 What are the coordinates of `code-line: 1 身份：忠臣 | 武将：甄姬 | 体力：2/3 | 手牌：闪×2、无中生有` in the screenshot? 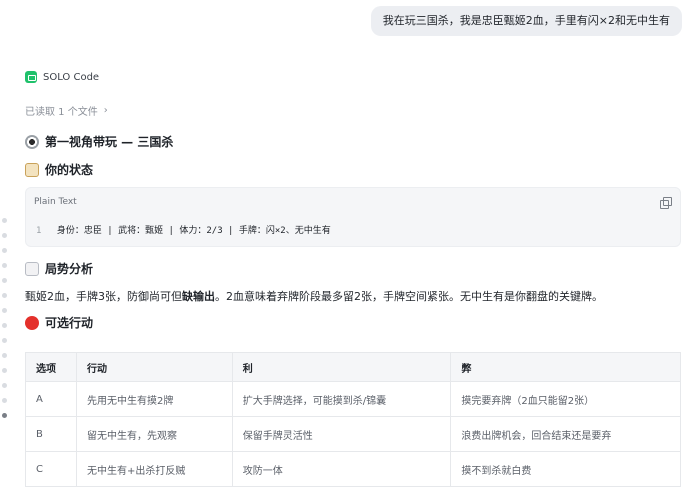 It's located at (183, 229).